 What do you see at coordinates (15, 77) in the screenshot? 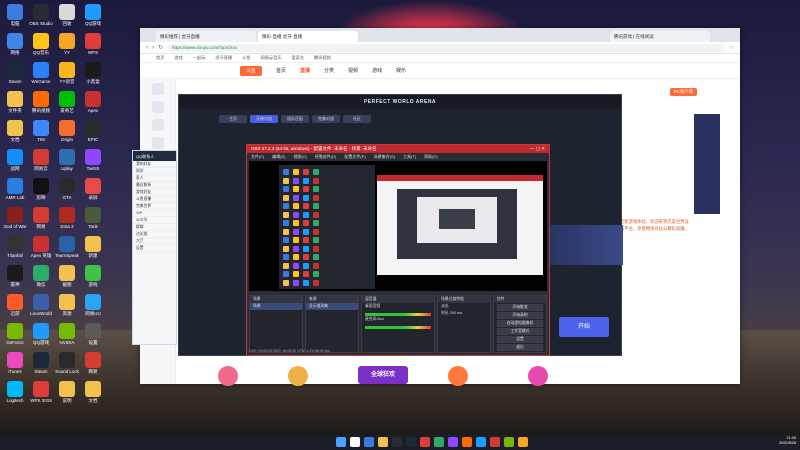
I see `desktop-icon: Steam` at bounding box center [15, 77].